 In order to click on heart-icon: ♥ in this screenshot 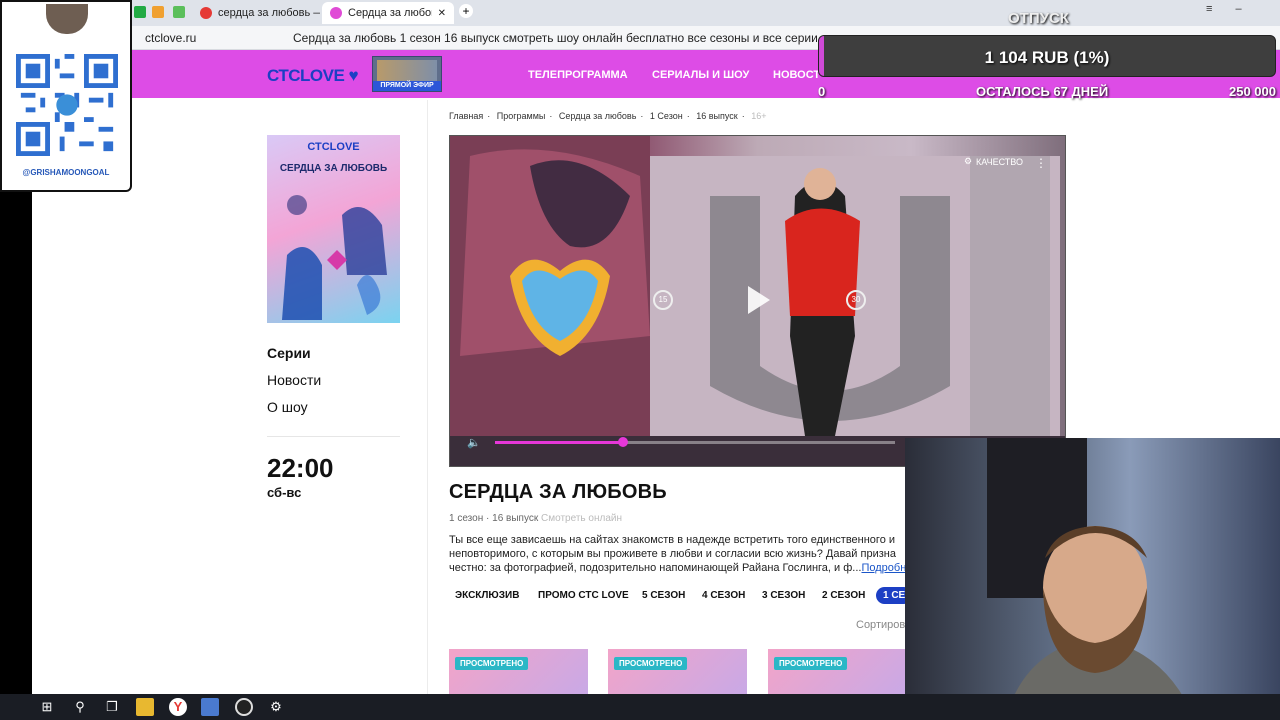, I will do `click(353, 75)`.